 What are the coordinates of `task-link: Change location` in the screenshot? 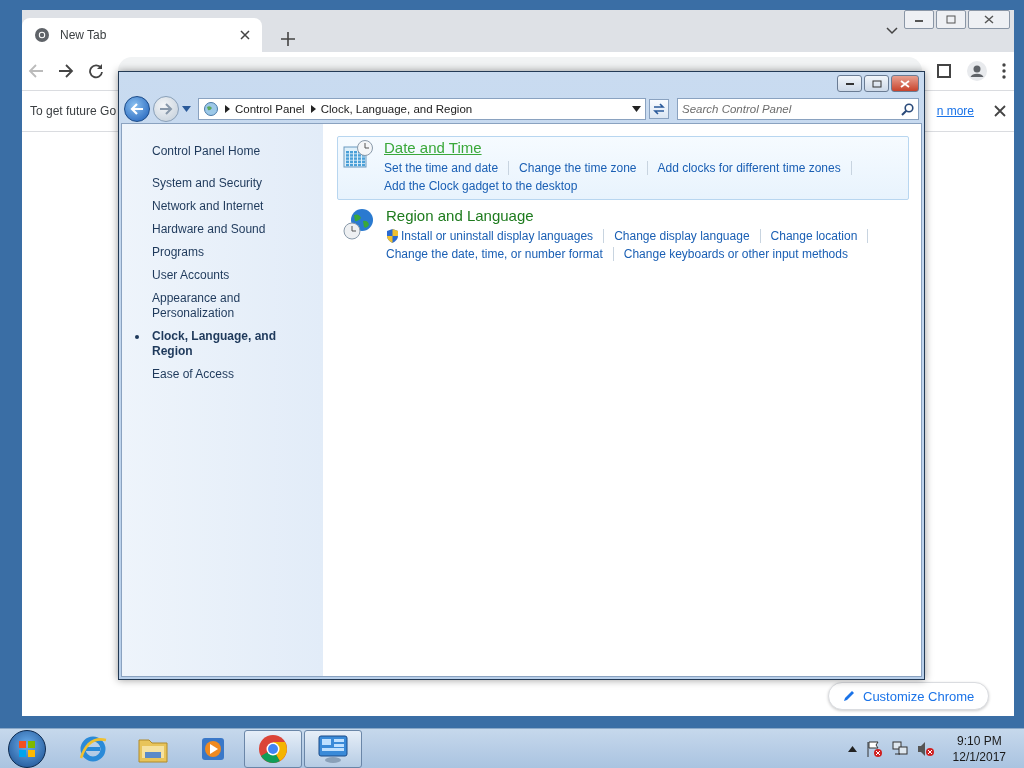 It's located at (814, 236).